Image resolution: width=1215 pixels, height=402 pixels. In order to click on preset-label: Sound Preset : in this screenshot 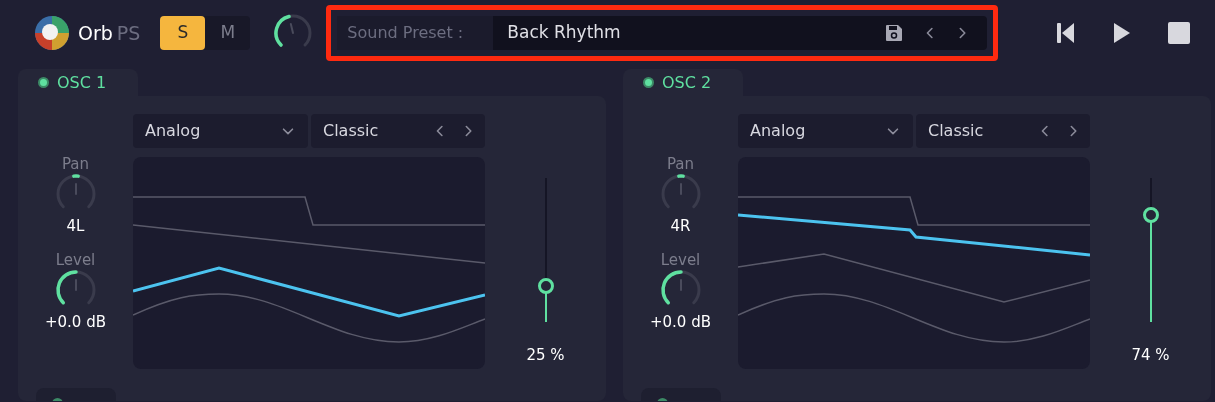, I will do `click(415, 33)`.